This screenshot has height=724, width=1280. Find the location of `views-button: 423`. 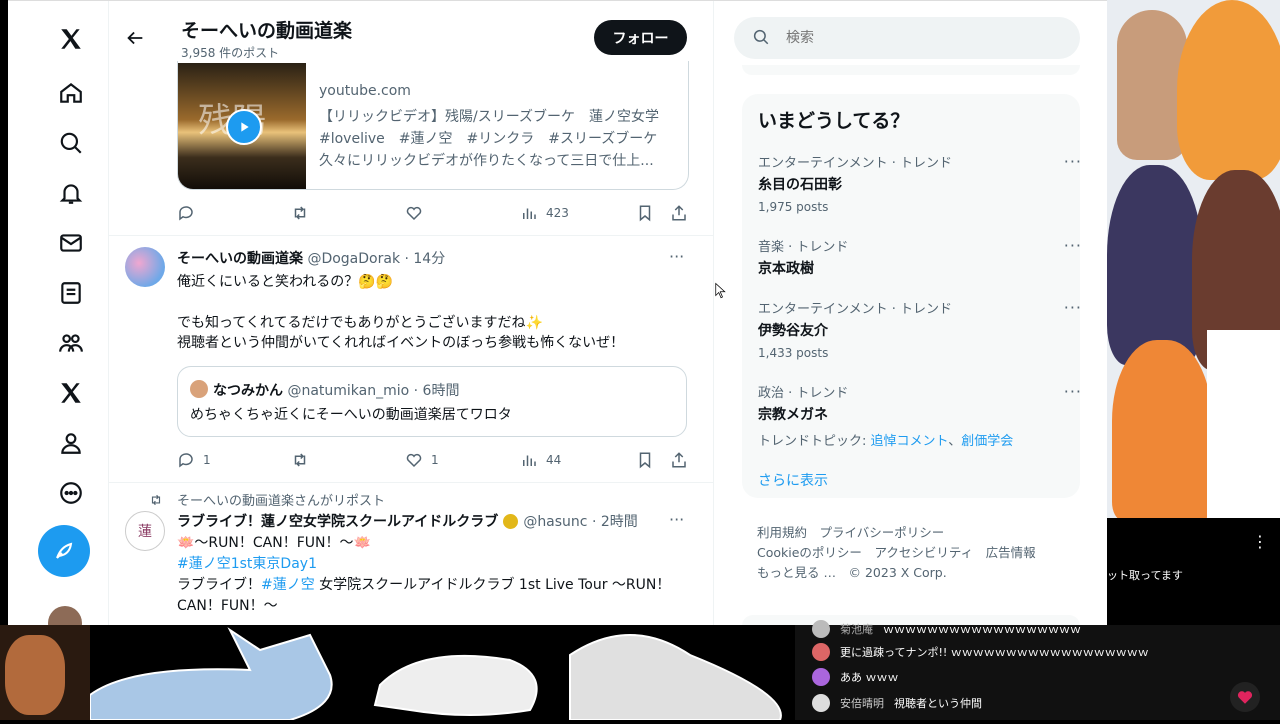

views-button: 423 is located at coordinates (544, 213).